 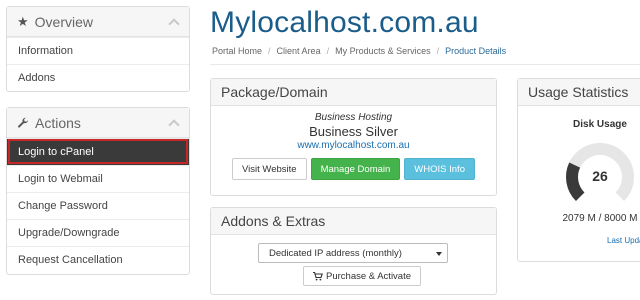 What do you see at coordinates (299, 51) in the screenshot?
I see `breadcrumb-client-area: Client Area` at bounding box center [299, 51].